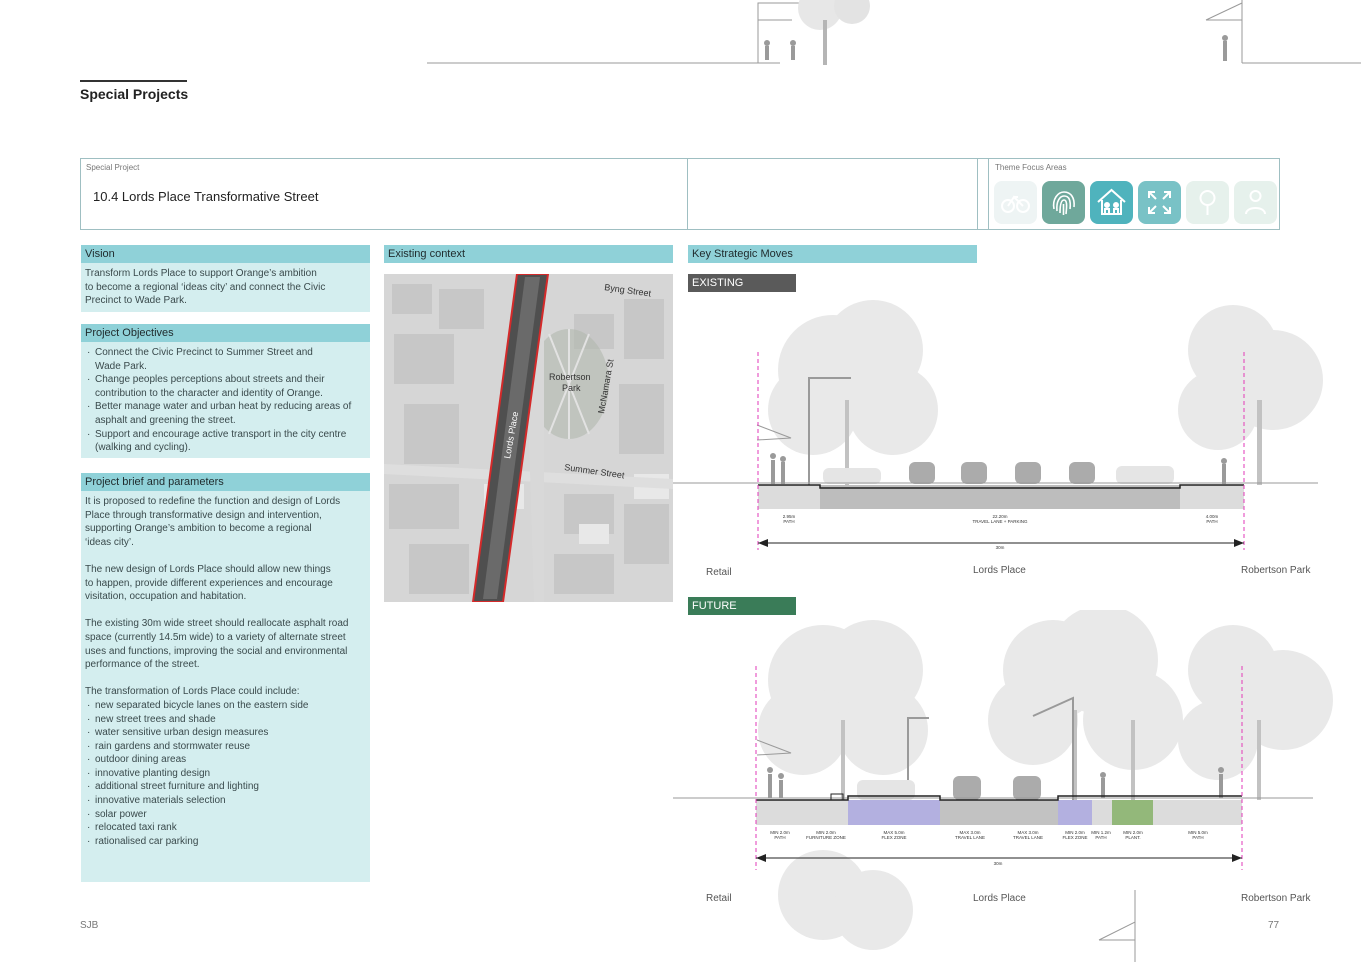  Describe the element at coordinates (225, 815) in the screenshot. I see `list-item: solar power` at that location.